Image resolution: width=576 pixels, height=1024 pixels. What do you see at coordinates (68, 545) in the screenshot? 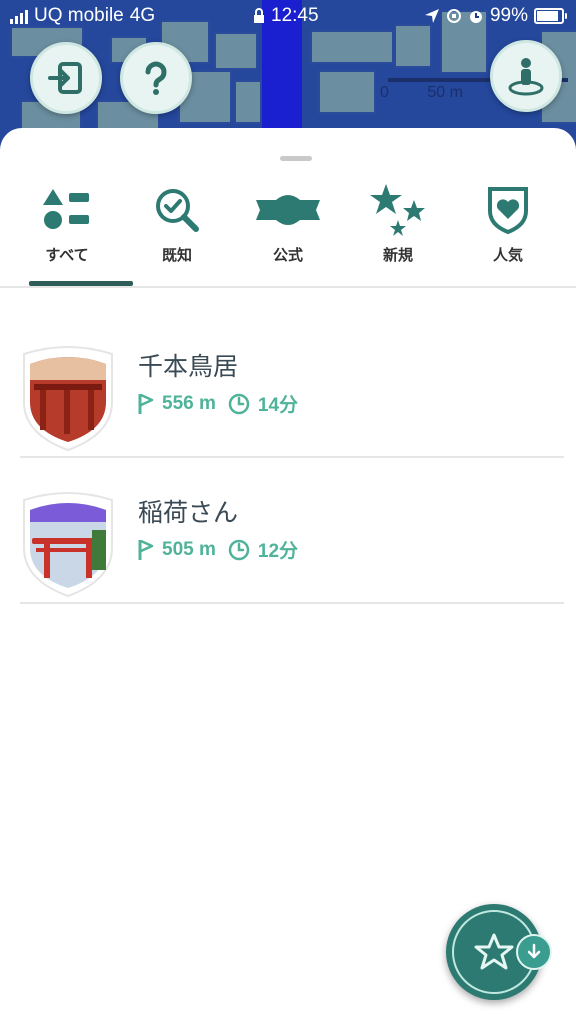
I see `route-badge-inari-shrine` at bounding box center [68, 545].